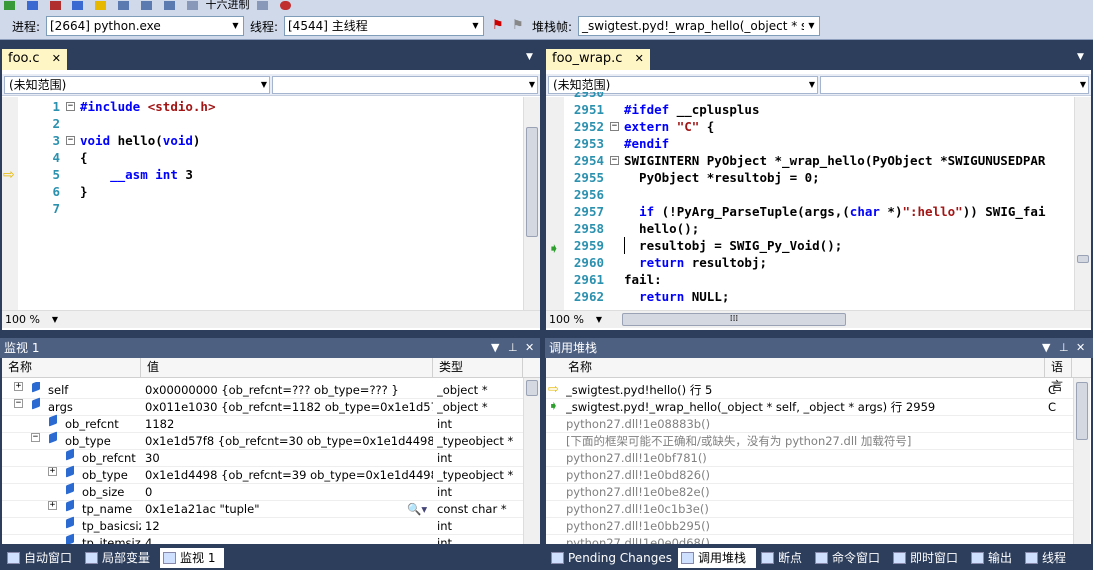 The height and width of the screenshot is (570, 1093). I want to click on tab-command-window: 命令窗口, so click(846, 558).